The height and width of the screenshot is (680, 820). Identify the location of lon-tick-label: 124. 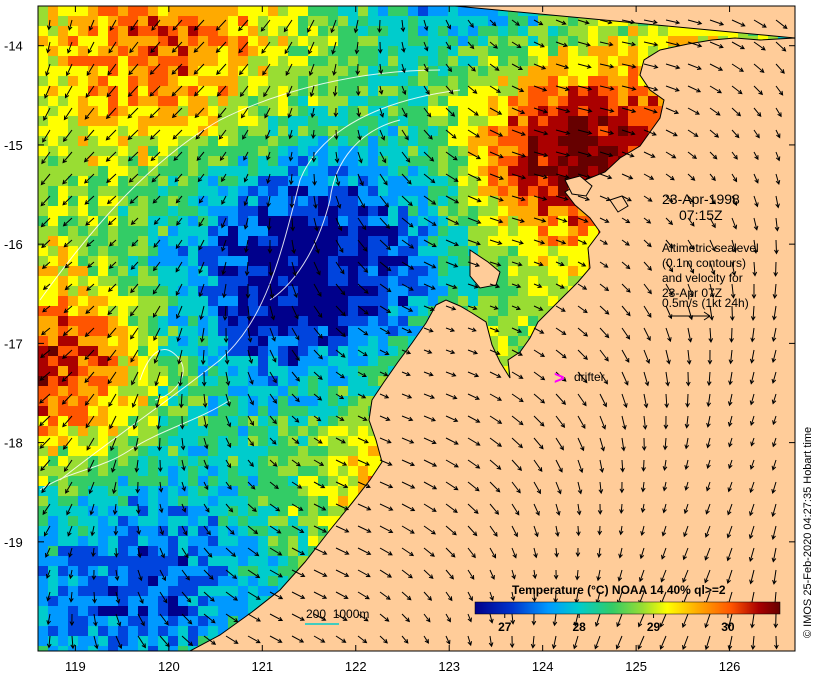
(543, 666).